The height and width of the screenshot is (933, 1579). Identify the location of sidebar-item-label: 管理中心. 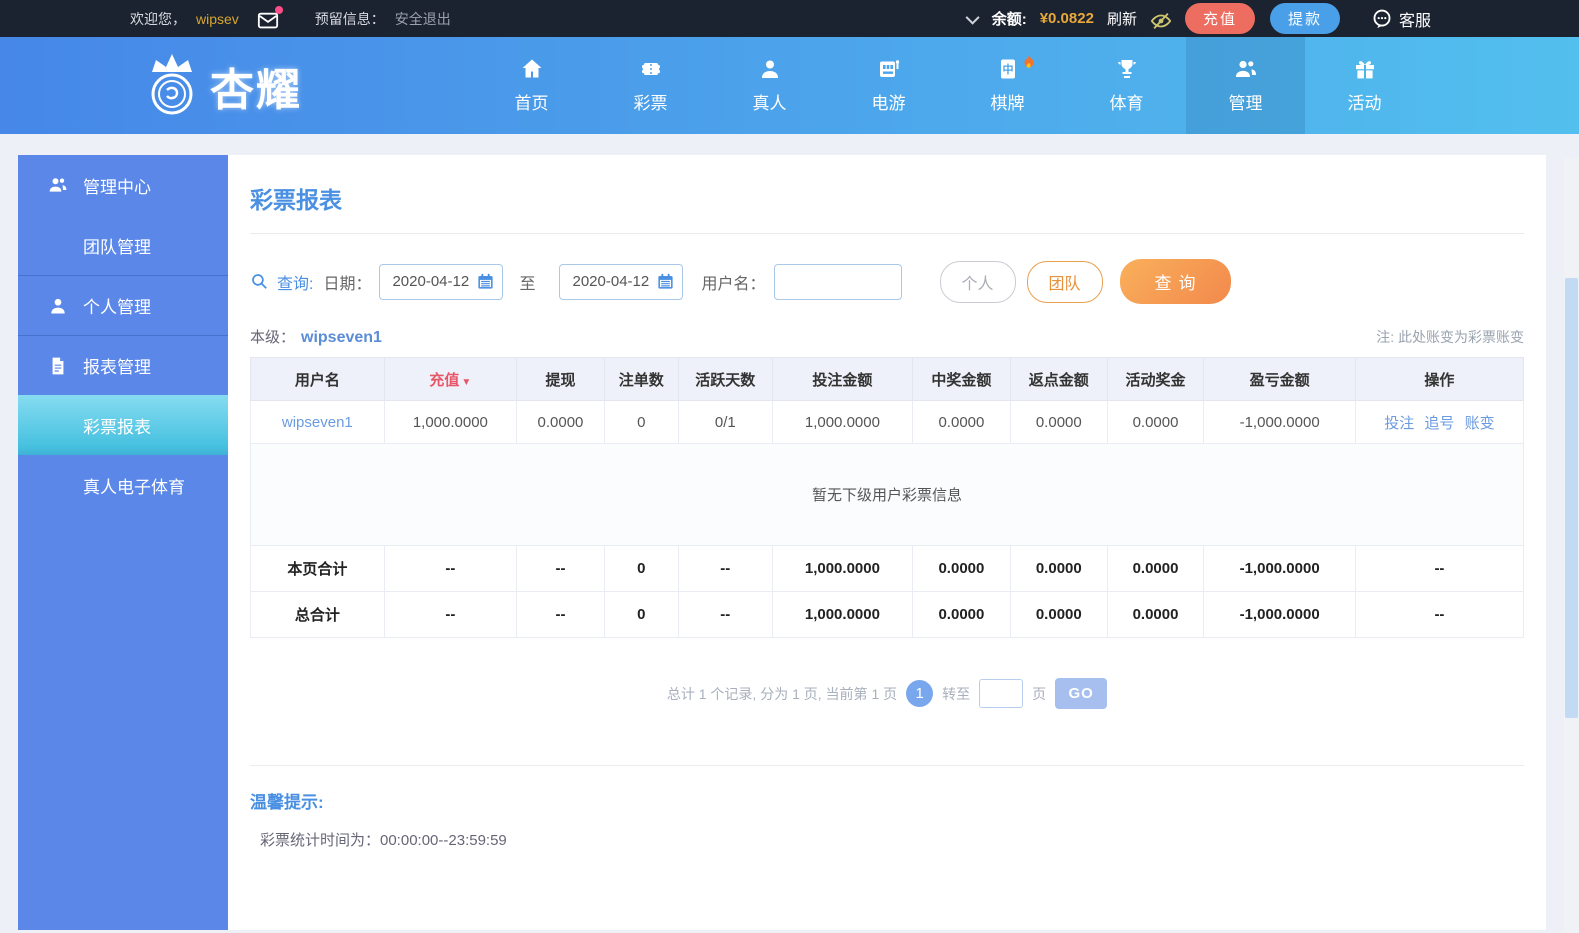
(117, 187).